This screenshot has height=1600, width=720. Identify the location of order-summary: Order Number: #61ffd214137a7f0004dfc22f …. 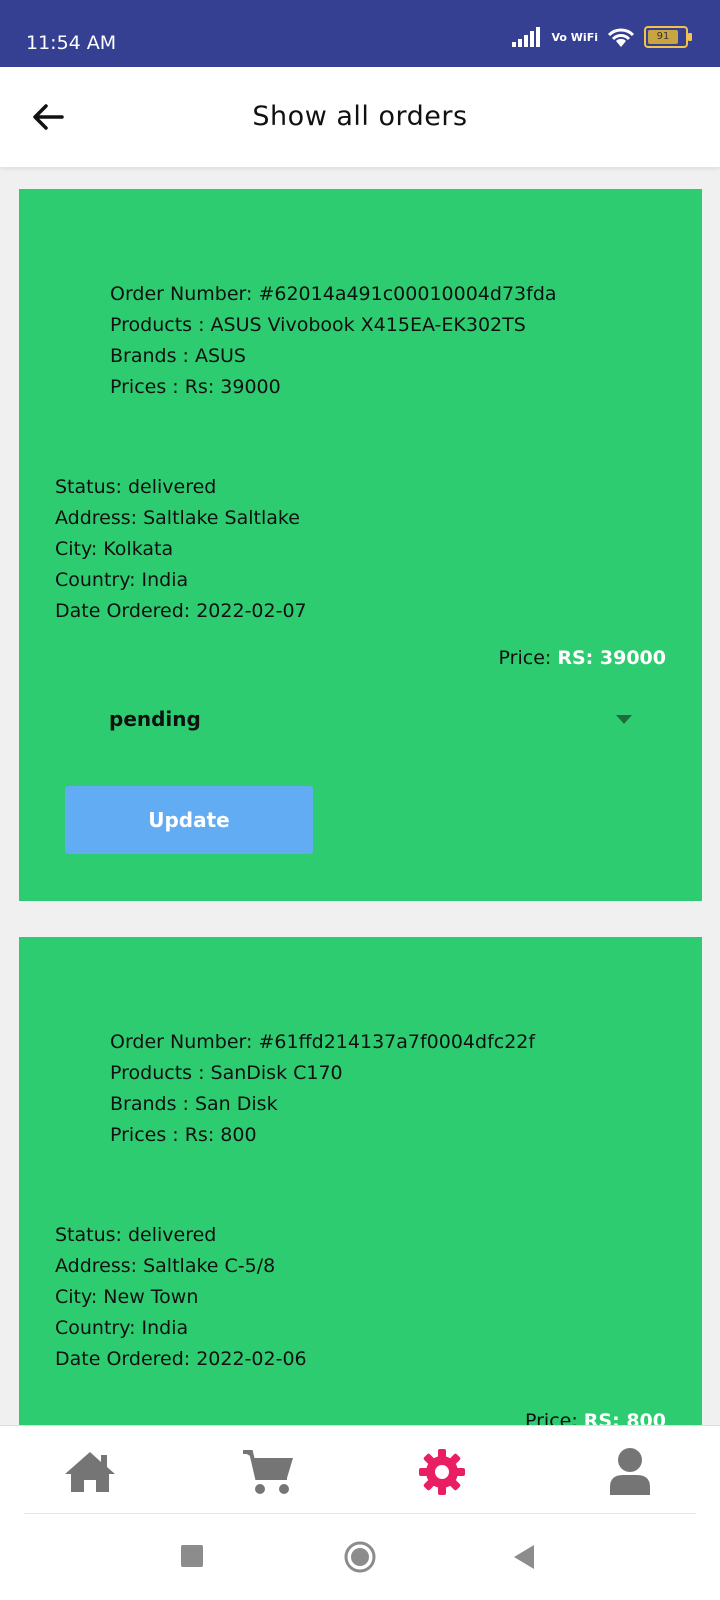
(322, 1089).